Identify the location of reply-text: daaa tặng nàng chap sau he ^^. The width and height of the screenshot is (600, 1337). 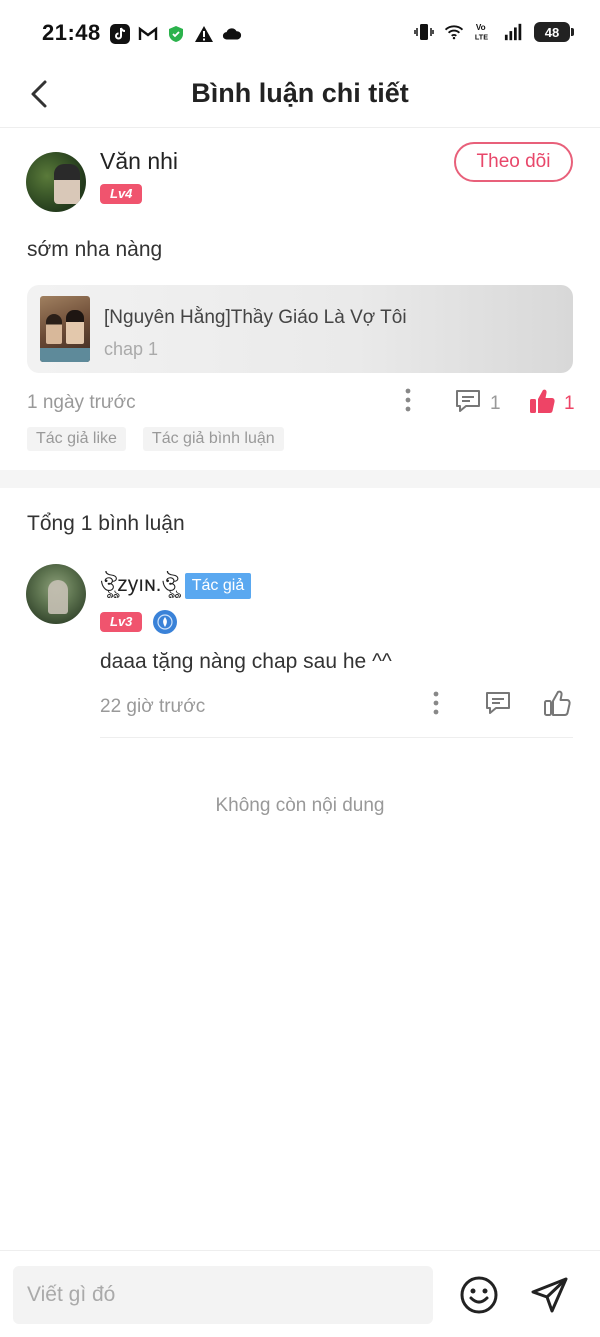
(246, 661).